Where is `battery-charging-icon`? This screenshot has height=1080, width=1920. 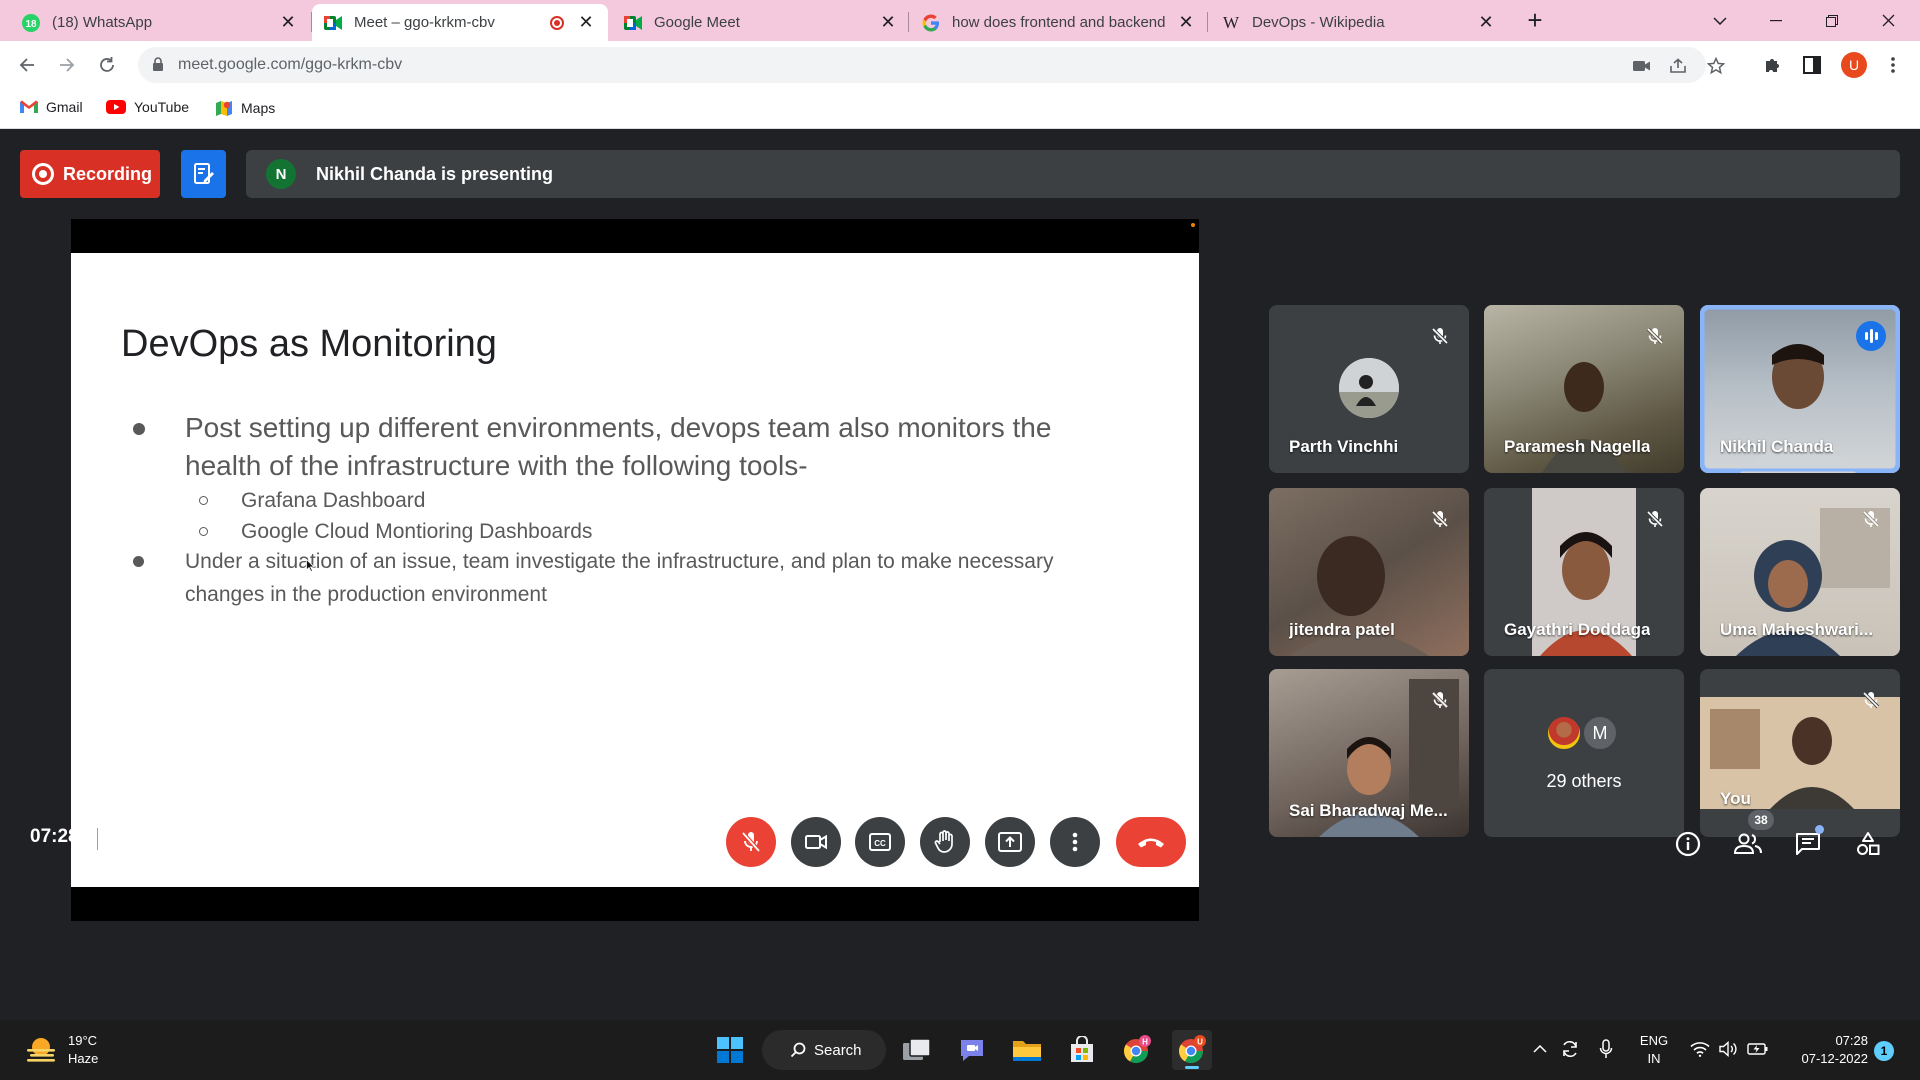 battery-charging-icon is located at coordinates (1758, 1049).